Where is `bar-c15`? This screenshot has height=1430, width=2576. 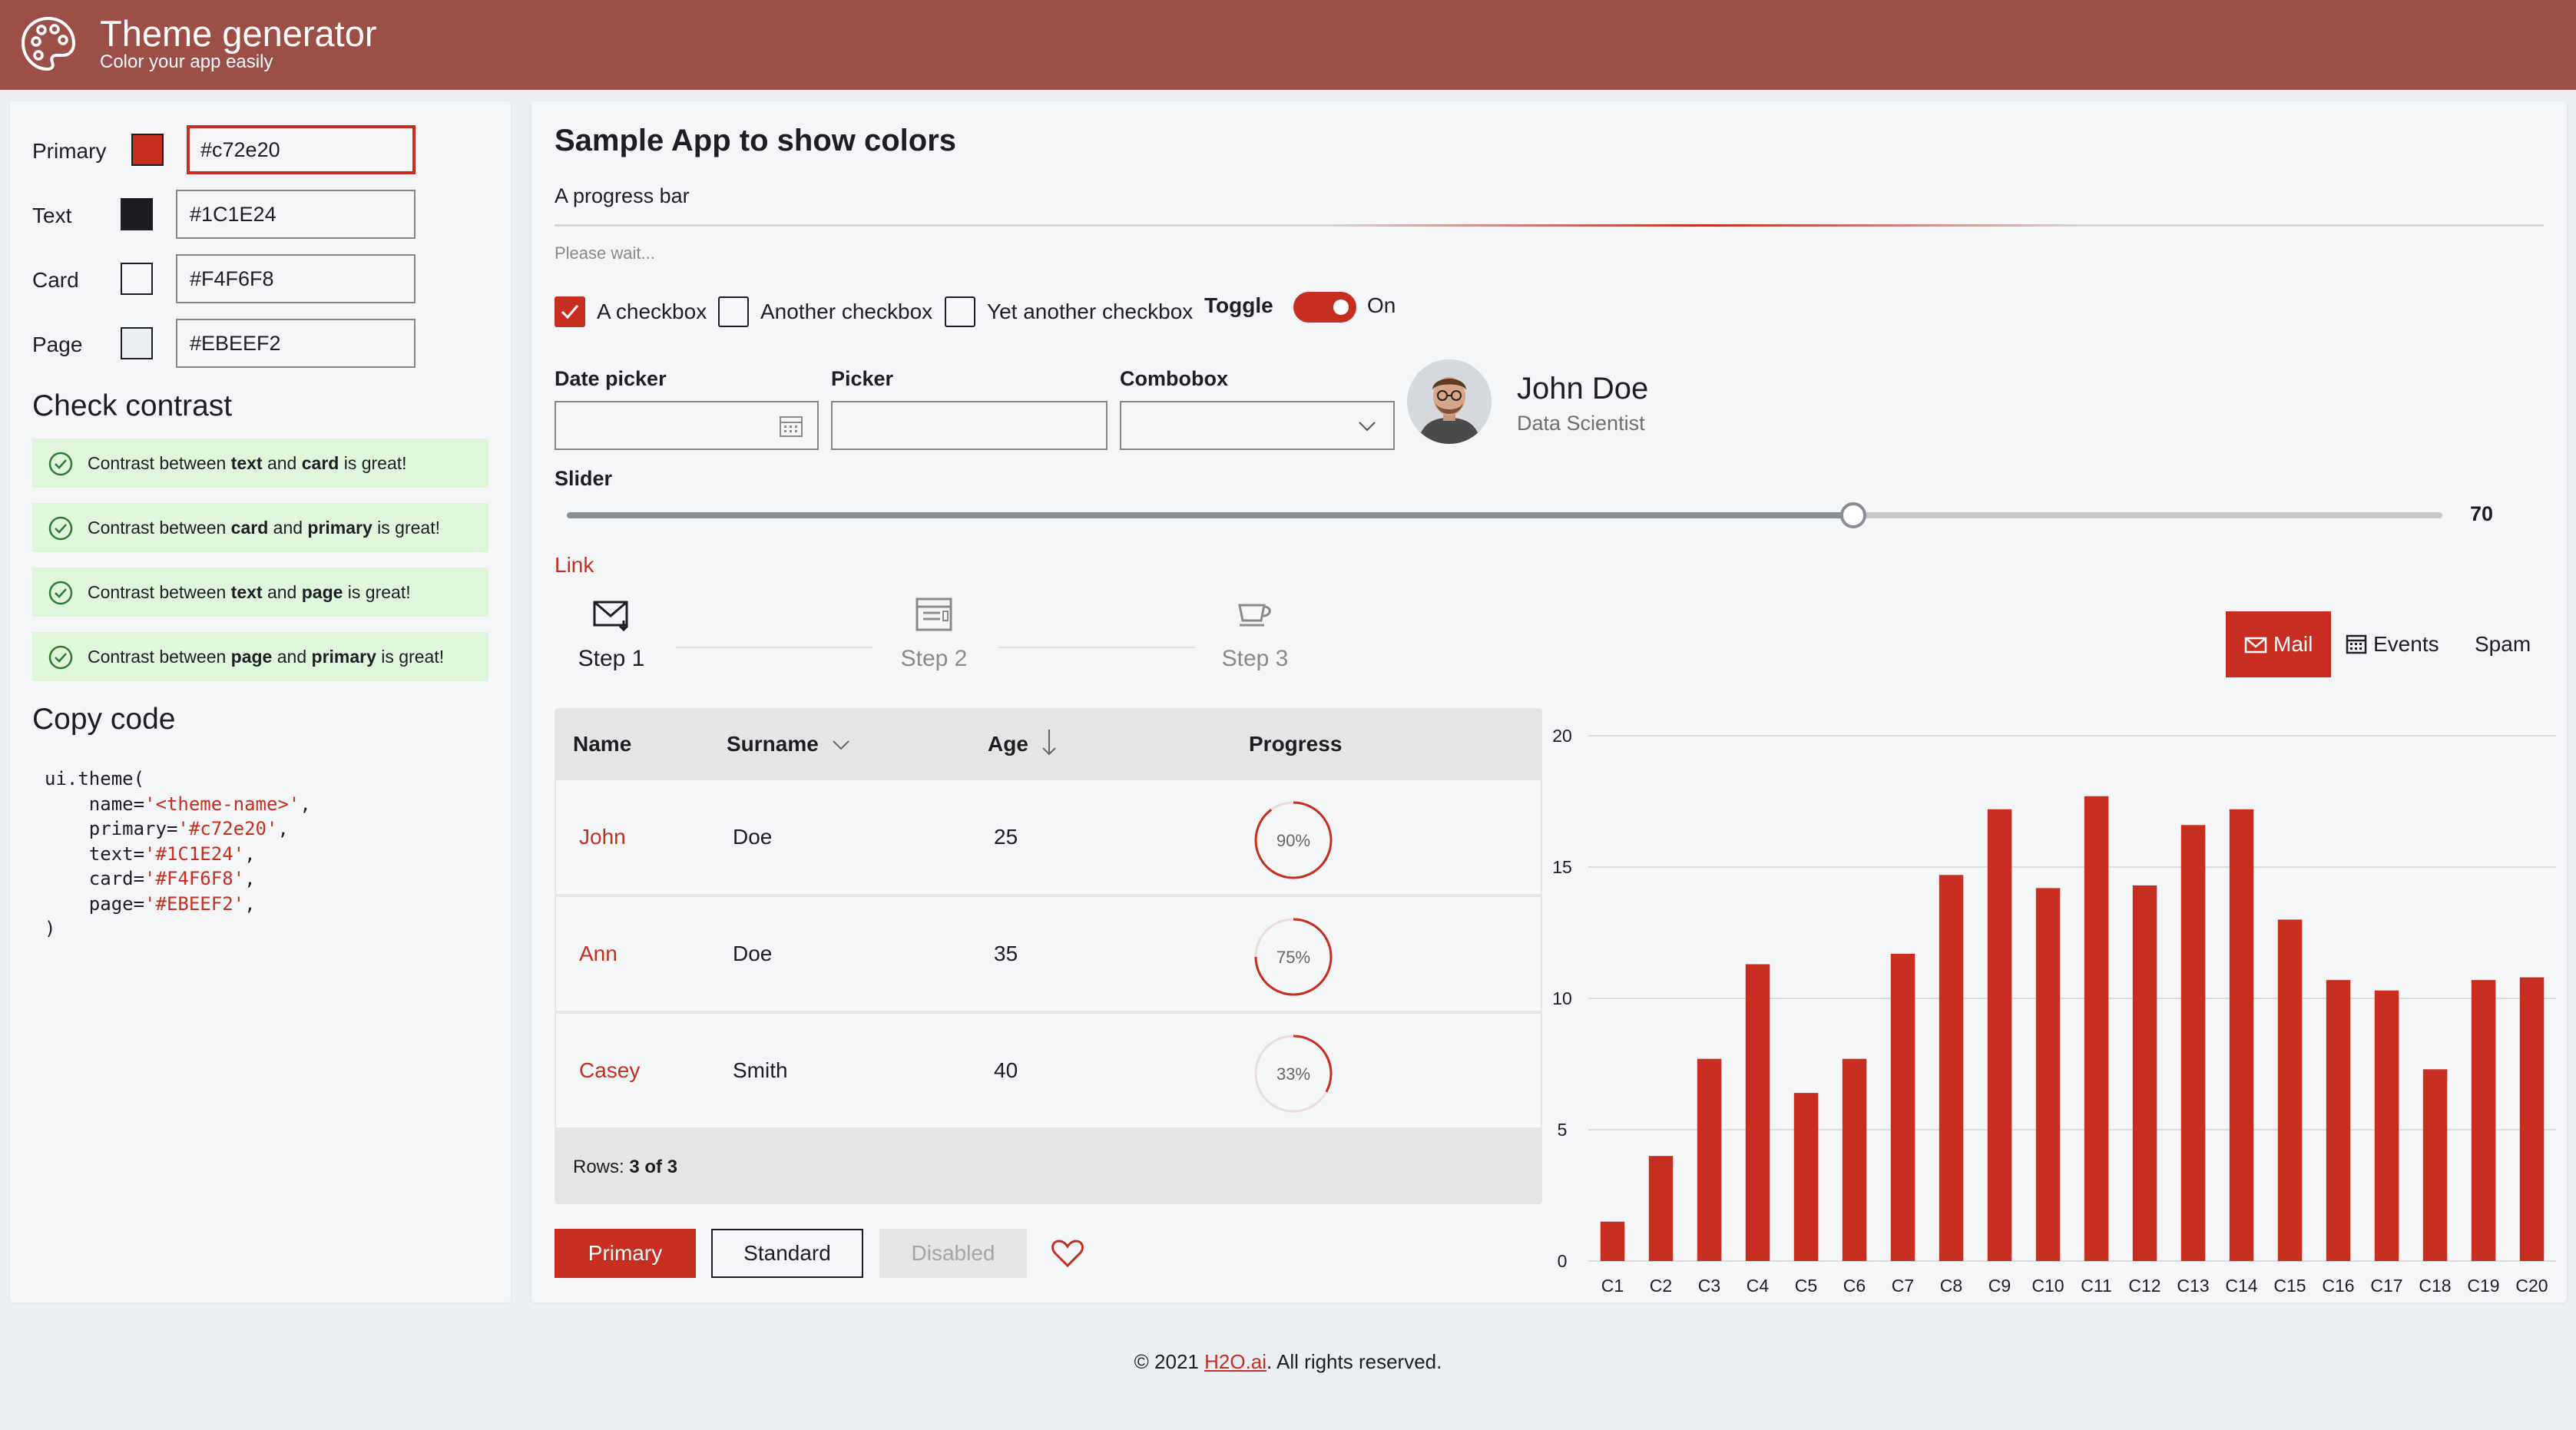 bar-c15 is located at coordinates (2290, 1090).